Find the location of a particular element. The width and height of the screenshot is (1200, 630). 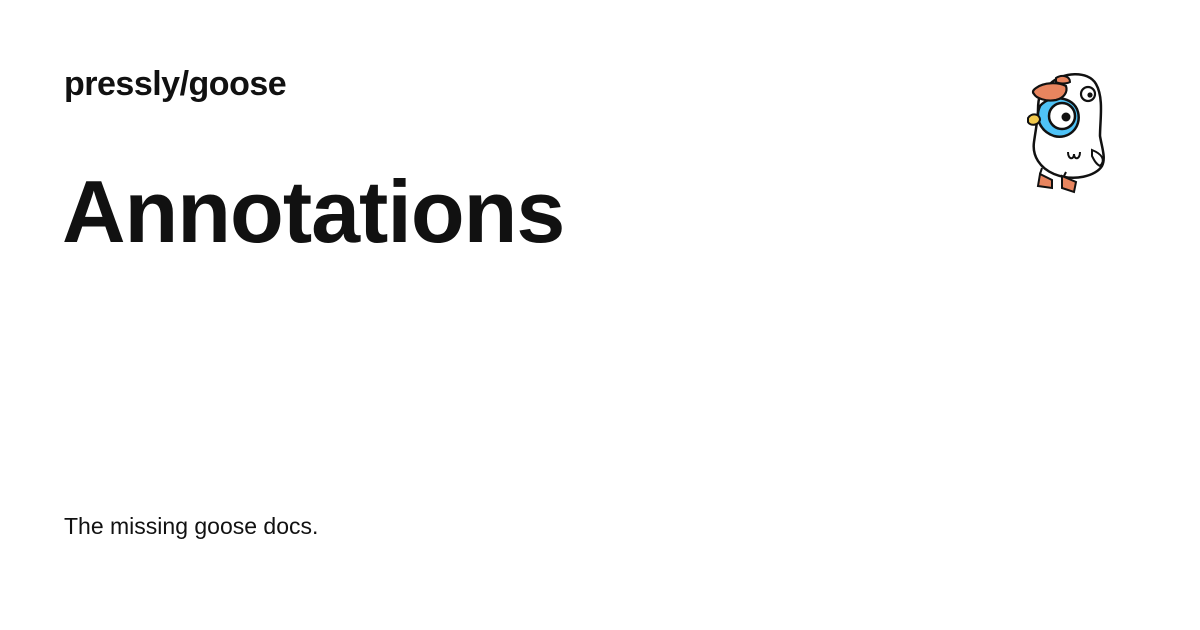

page-description: The missing goose docs. is located at coordinates (191, 526).